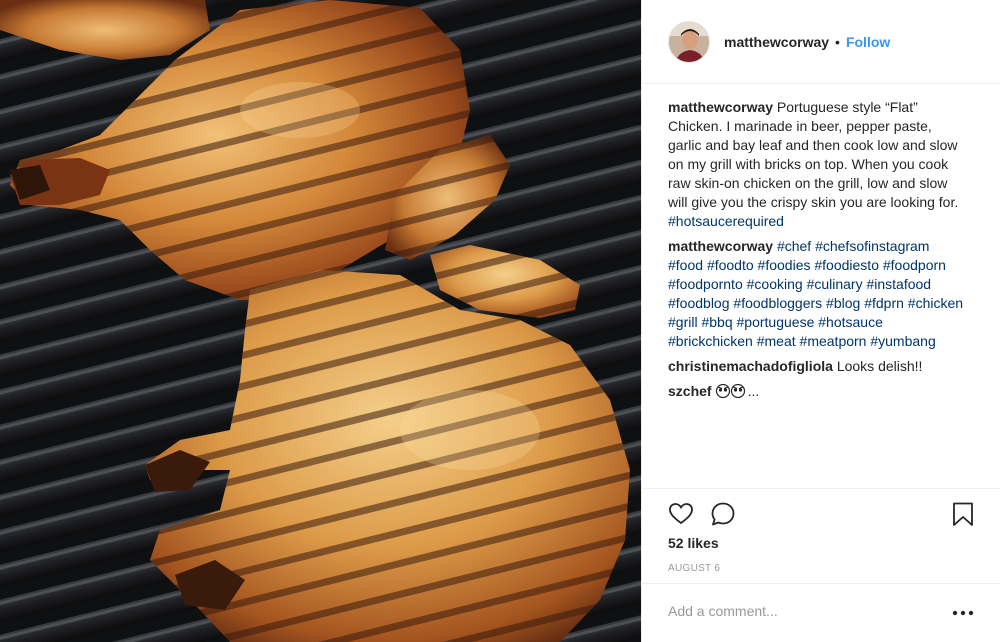 This screenshot has width=1000, height=642. I want to click on bookmark-icon, so click(963, 514).